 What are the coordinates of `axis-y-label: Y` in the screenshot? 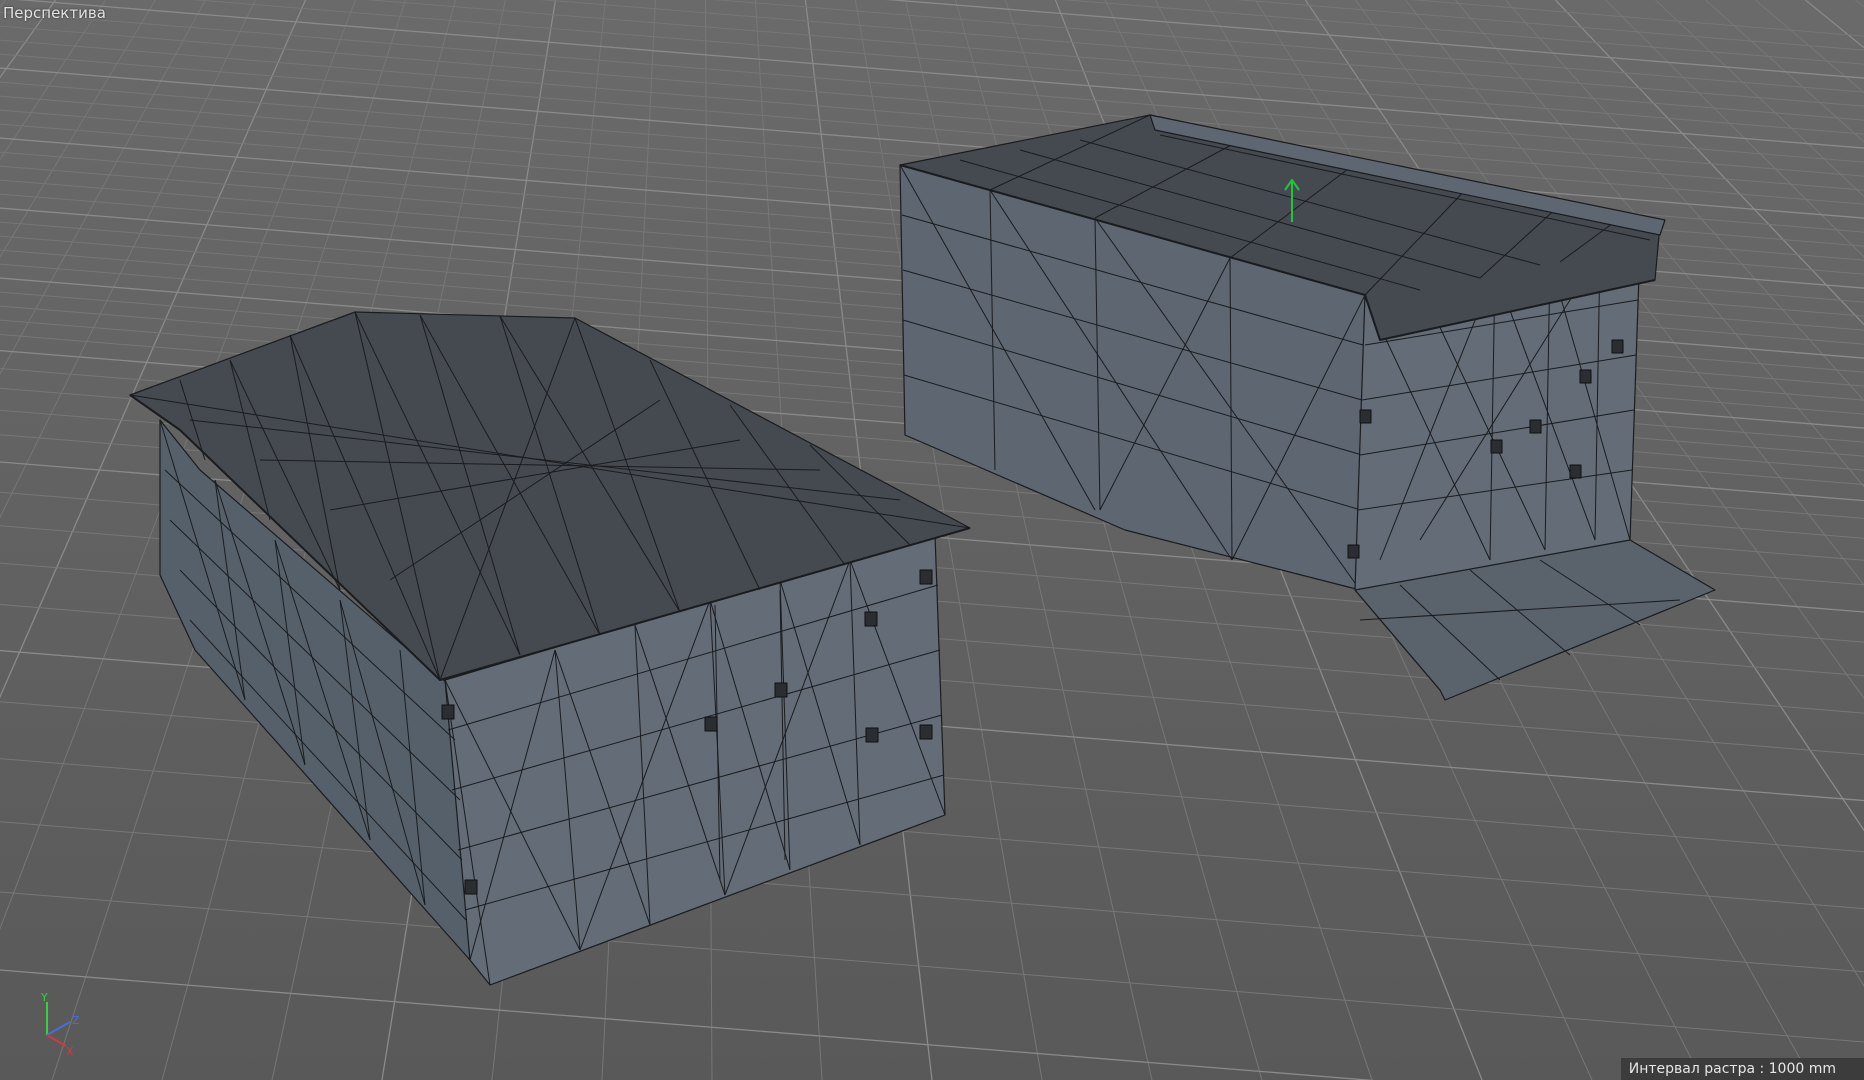 It's located at (44, 997).